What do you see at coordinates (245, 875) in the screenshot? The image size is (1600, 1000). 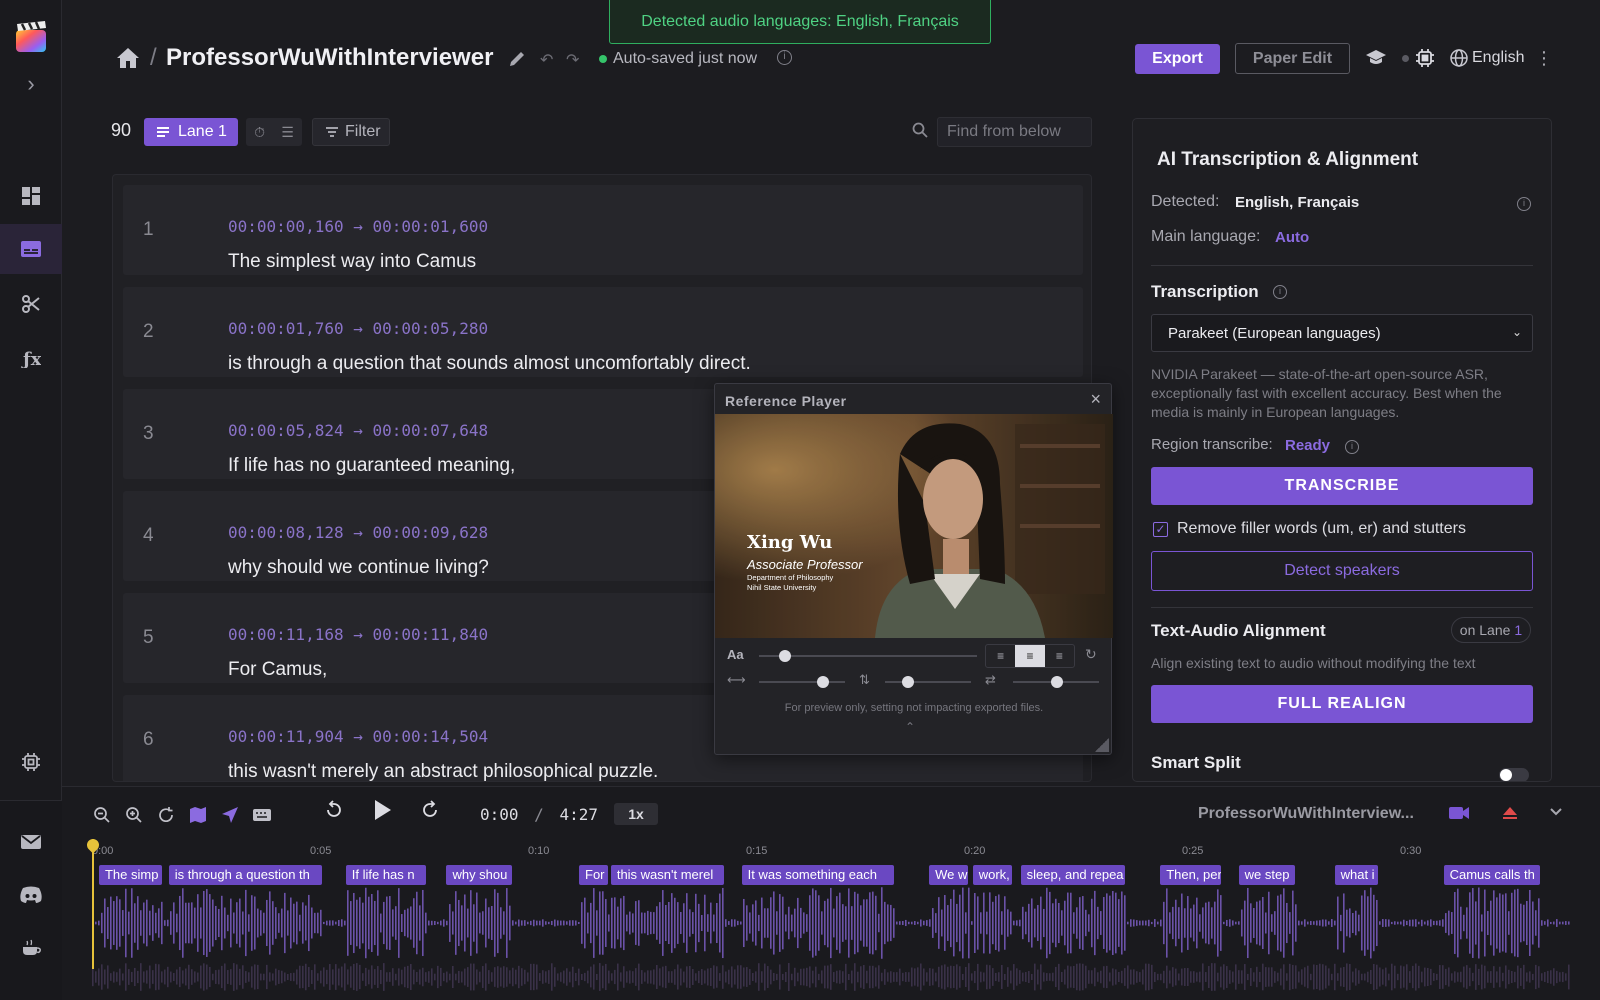 I see `timeline-clip: is through a question th` at bounding box center [245, 875].